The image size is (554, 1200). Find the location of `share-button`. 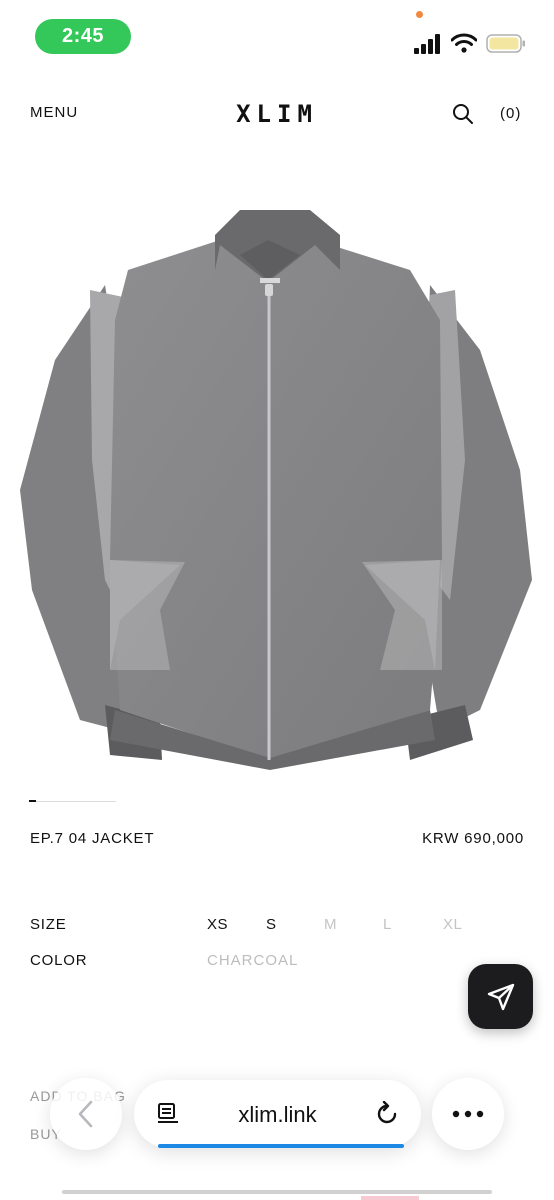

share-button is located at coordinates (500, 996).